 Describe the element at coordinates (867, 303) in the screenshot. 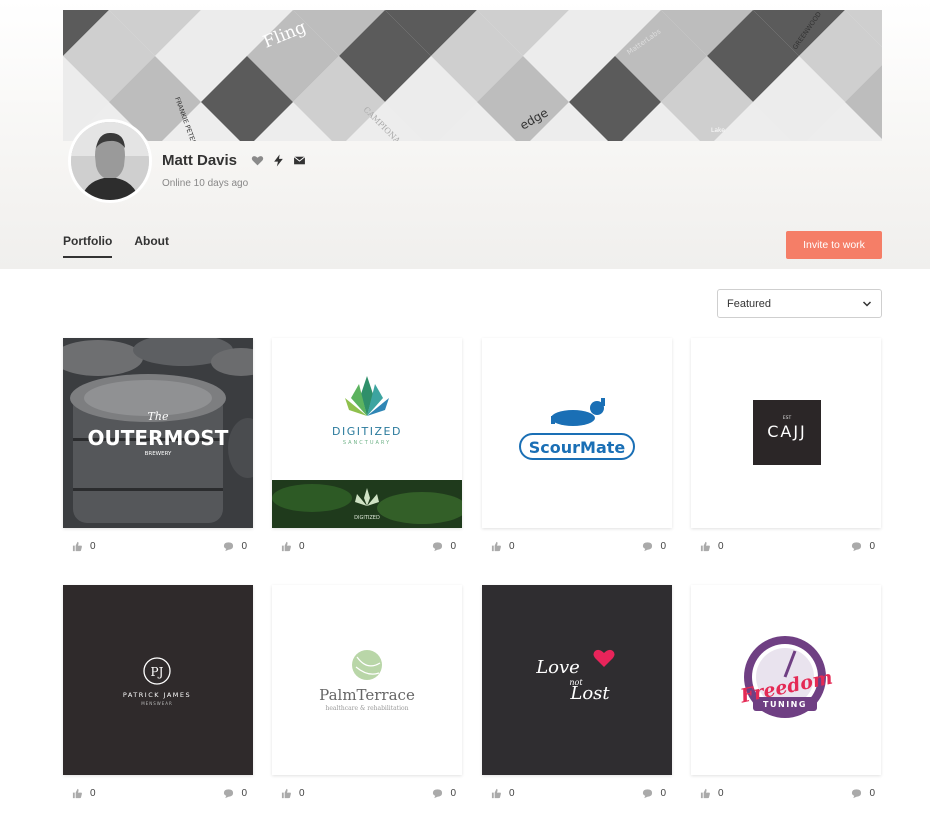

I see `chevron-down-icon` at that location.